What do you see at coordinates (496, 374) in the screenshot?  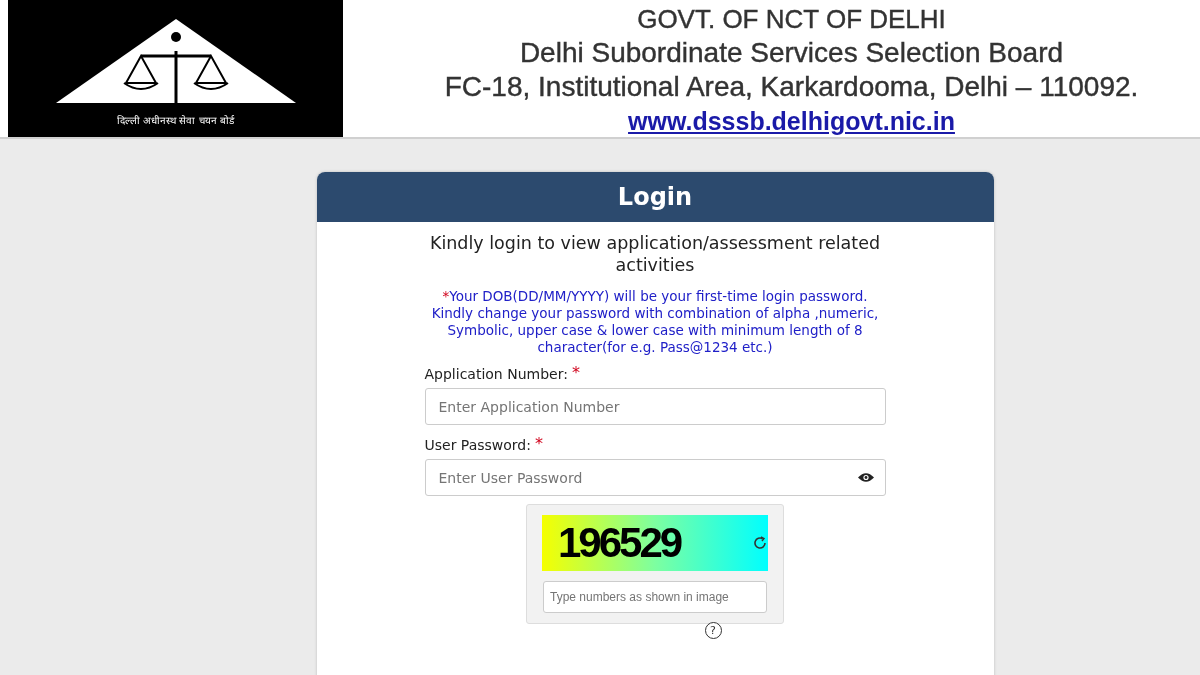 I see `field-label: Application Number:` at bounding box center [496, 374].